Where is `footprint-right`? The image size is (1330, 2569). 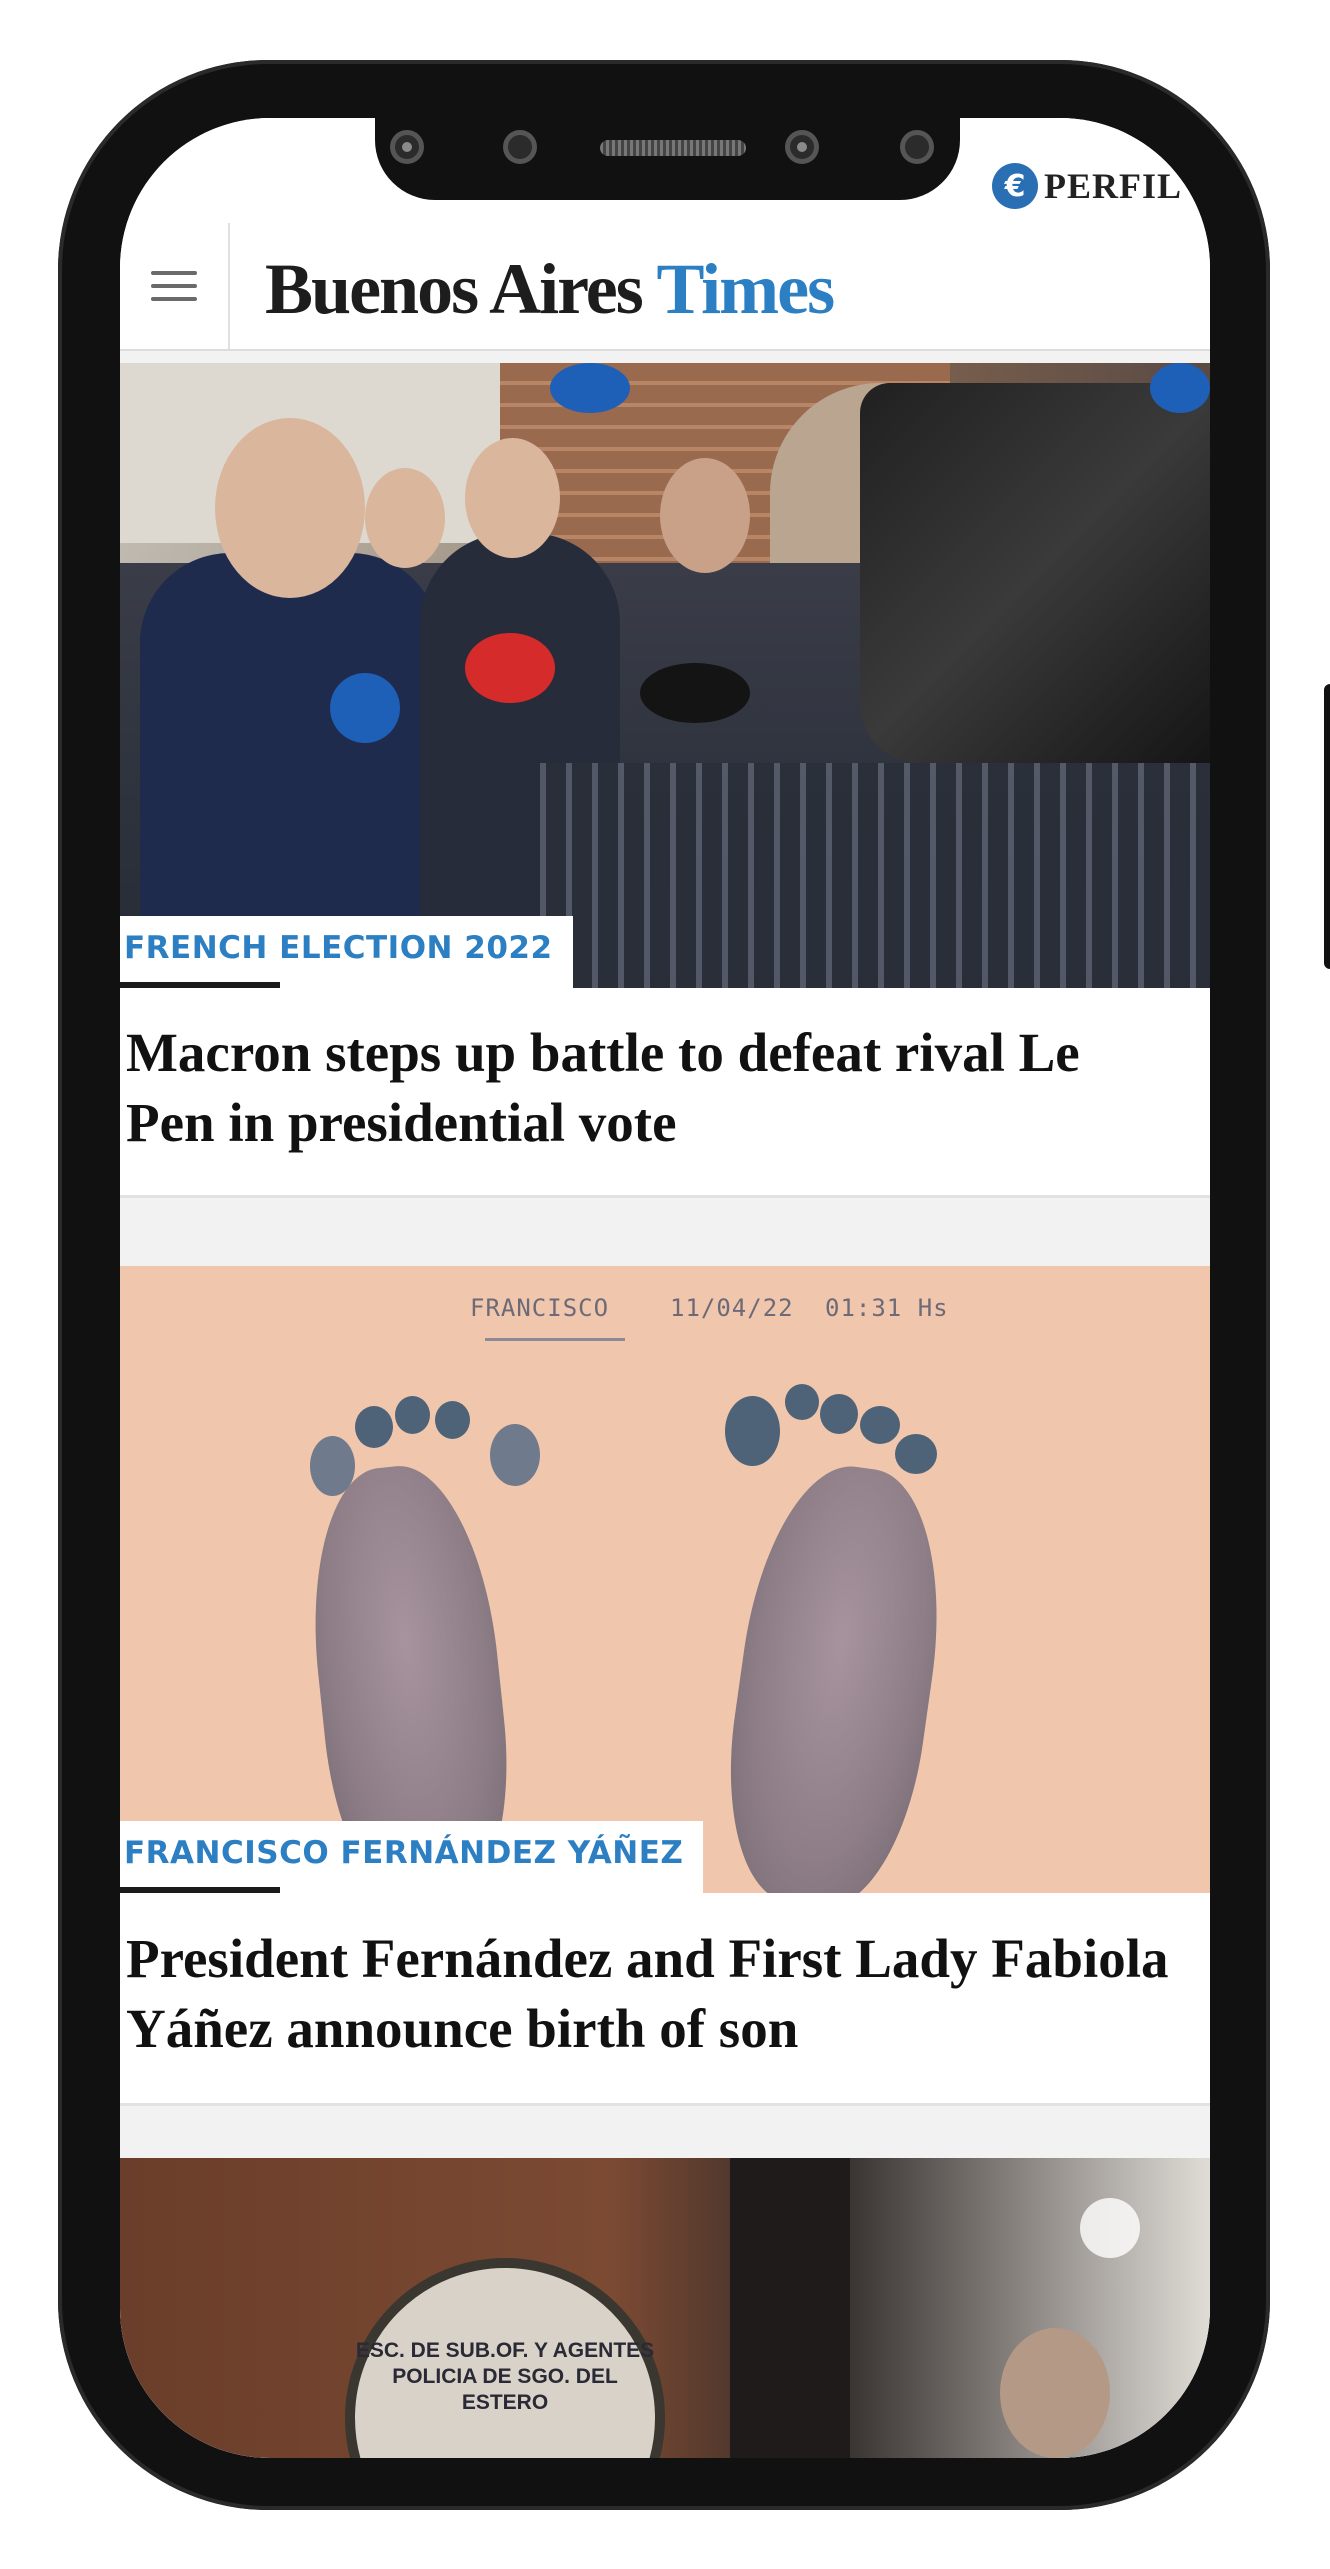 footprint-right is located at coordinates (835, 1673).